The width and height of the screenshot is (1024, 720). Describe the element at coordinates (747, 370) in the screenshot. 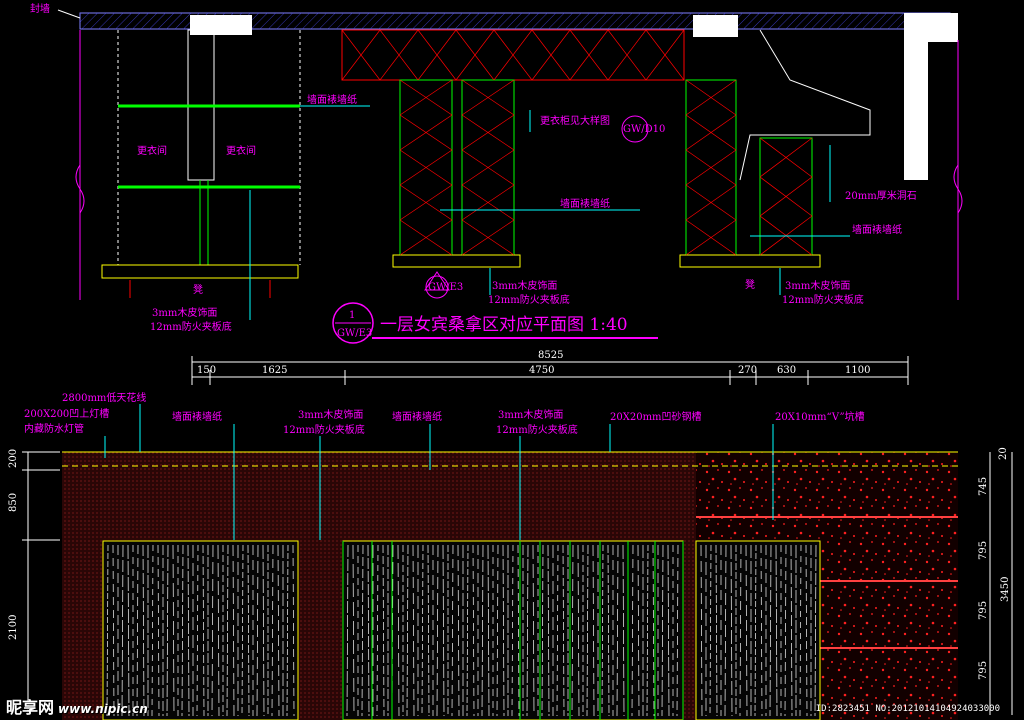

I see `dim-seg-4: 270` at that location.